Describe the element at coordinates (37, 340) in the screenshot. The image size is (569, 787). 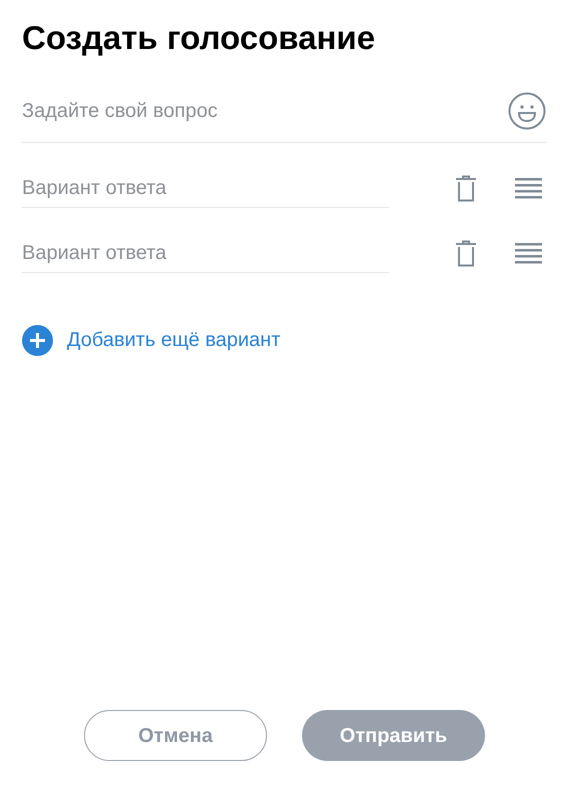
I see `plus-icon` at that location.